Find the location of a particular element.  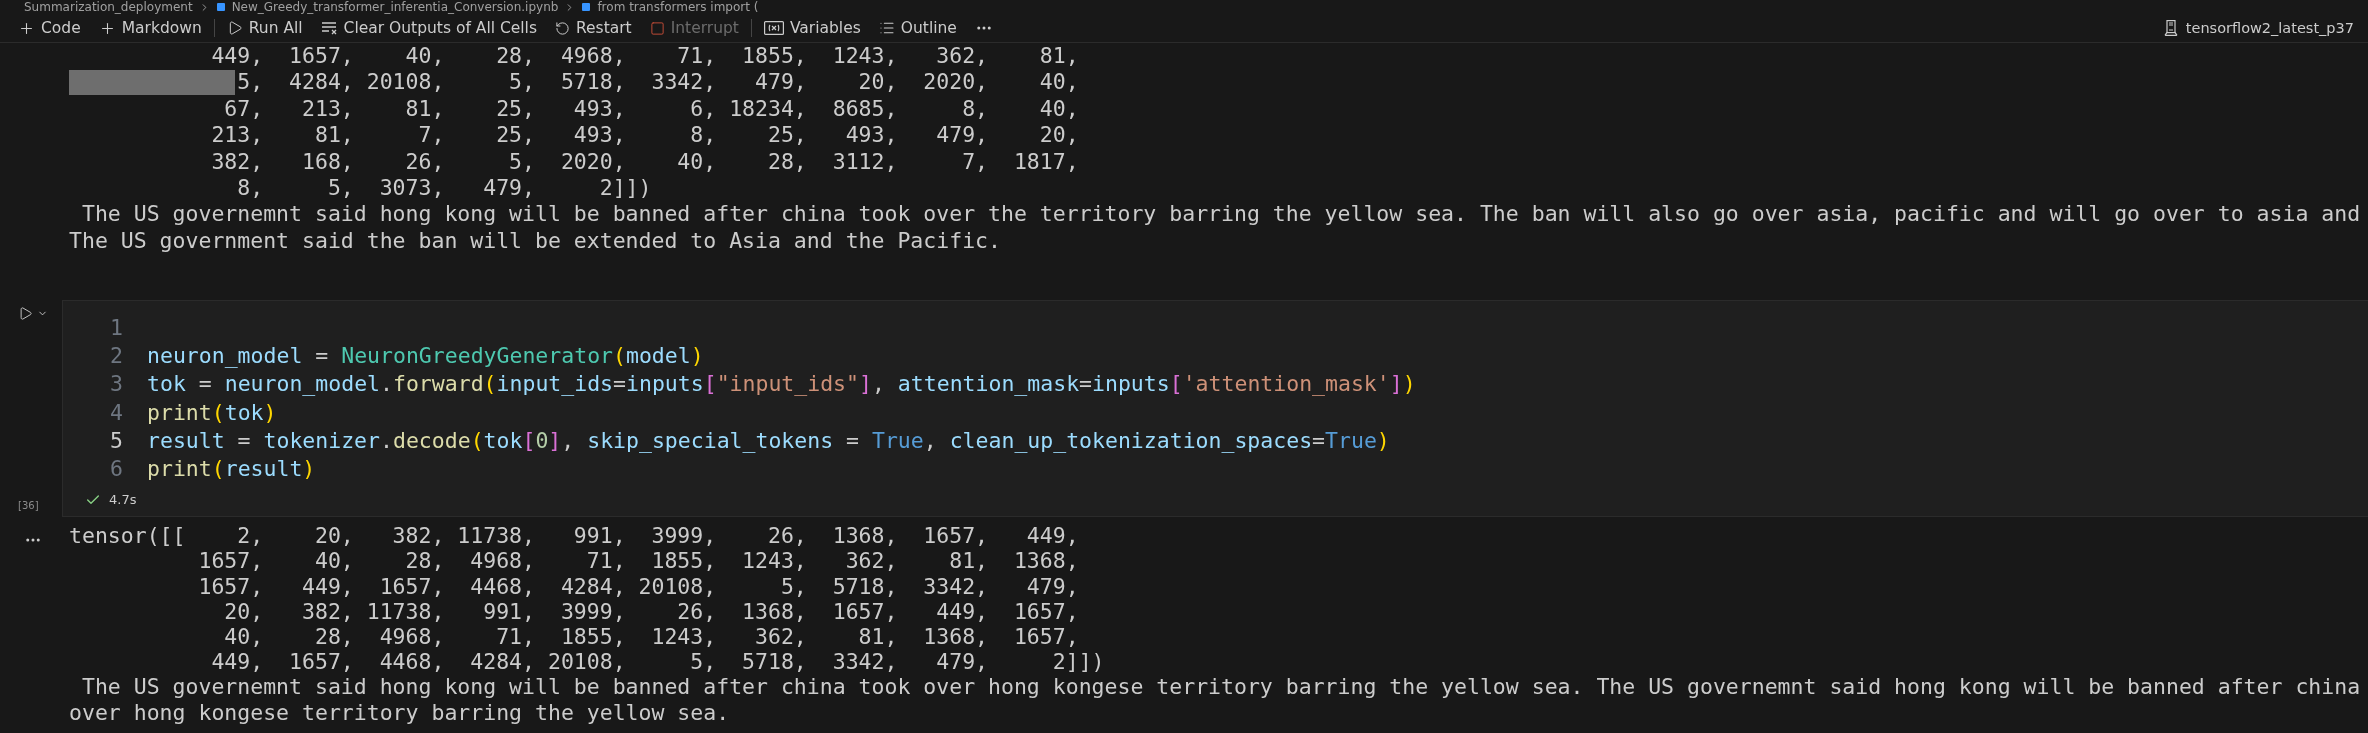

line-number: 5 is located at coordinates (116, 441).